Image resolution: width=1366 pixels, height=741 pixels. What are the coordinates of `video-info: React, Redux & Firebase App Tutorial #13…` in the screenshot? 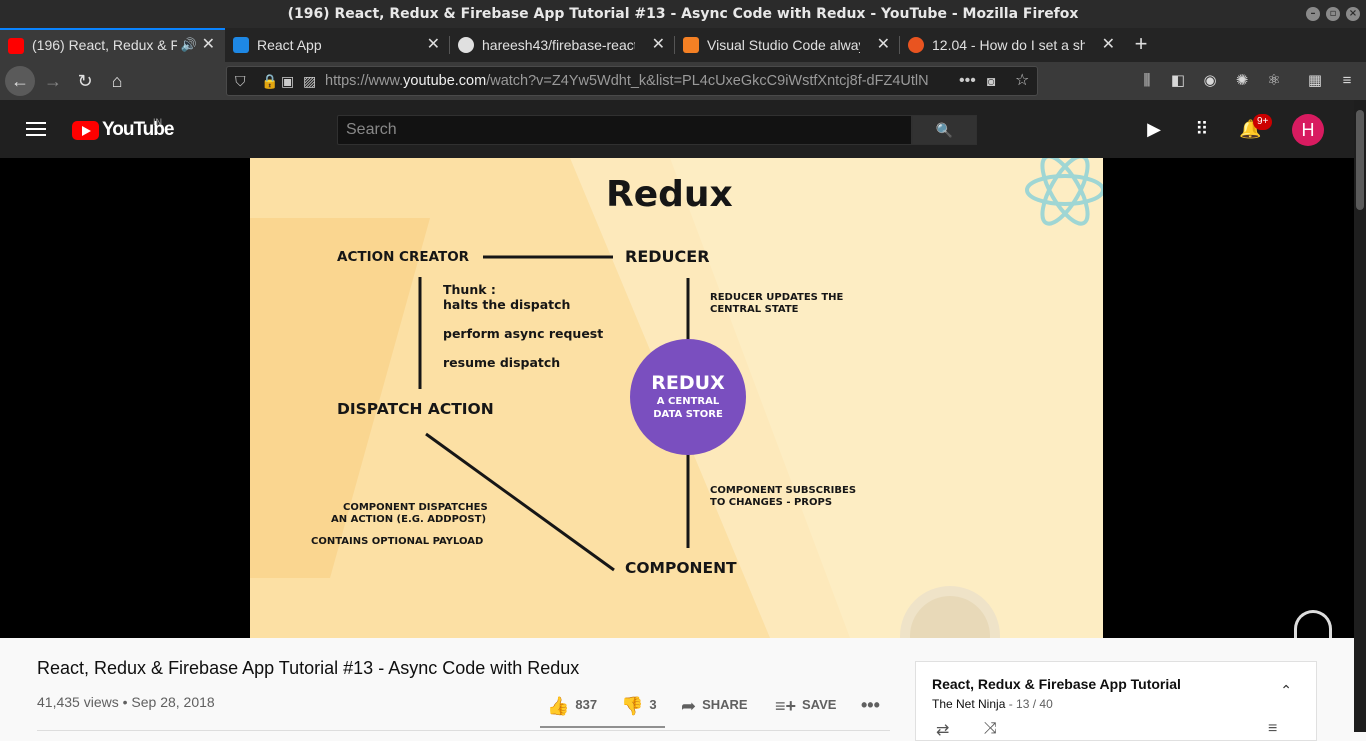 It's located at (677, 689).